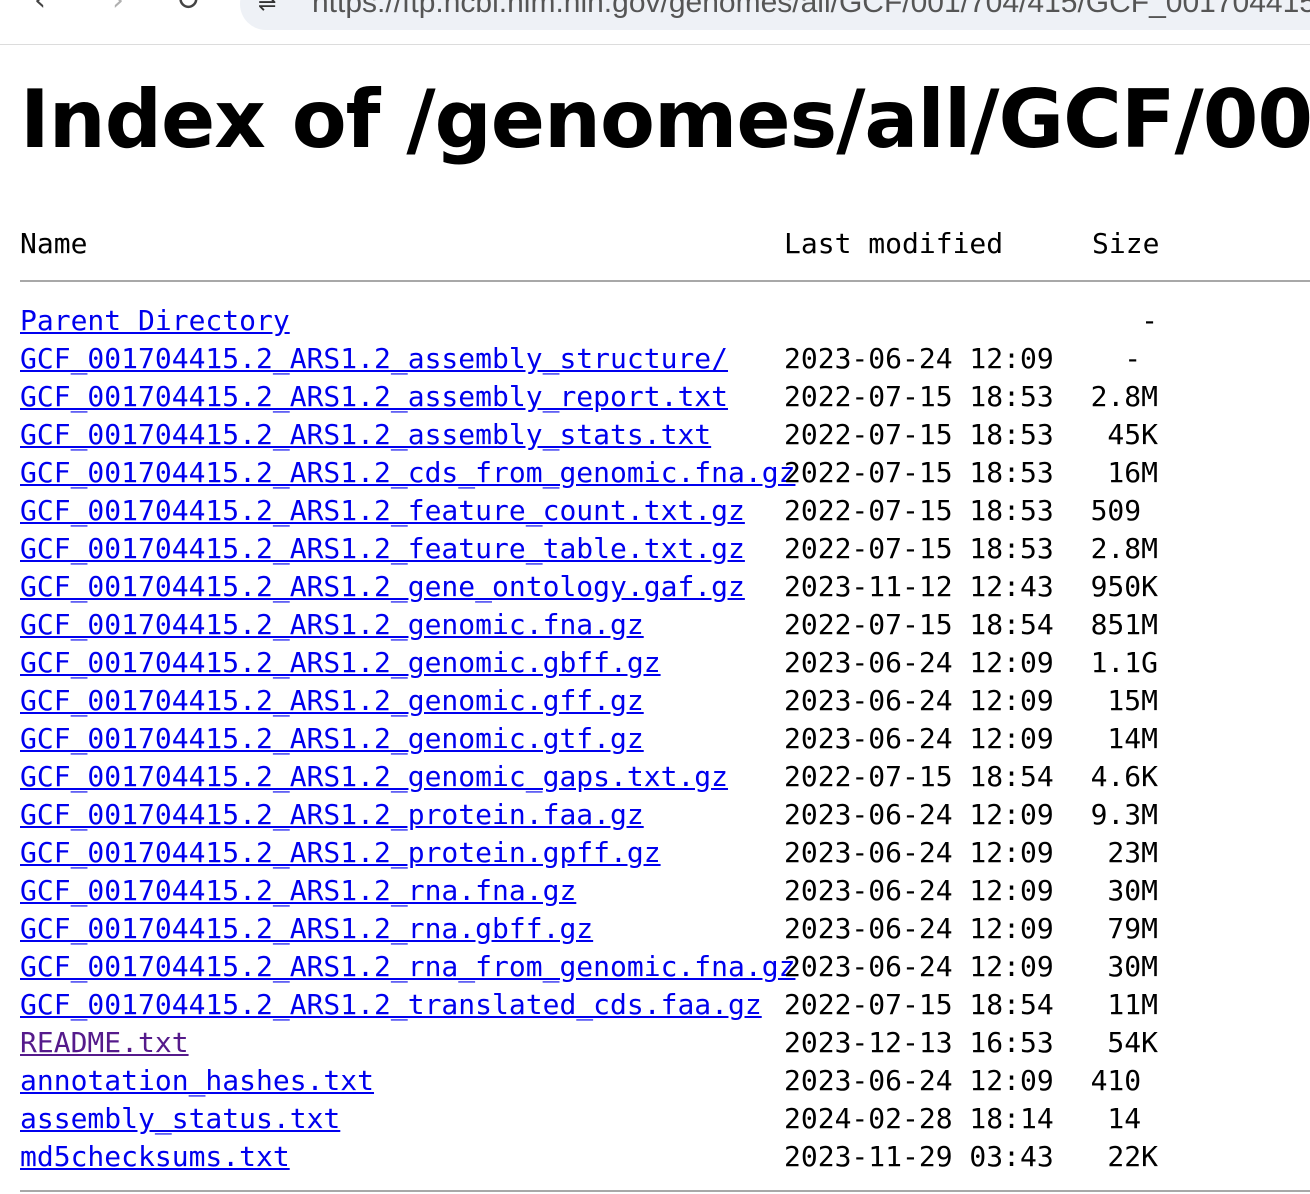 The image size is (1310, 1194). What do you see at coordinates (1124, 1080) in the screenshot?
I see `size-cell: 410` at bounding box center [1124, 1080].